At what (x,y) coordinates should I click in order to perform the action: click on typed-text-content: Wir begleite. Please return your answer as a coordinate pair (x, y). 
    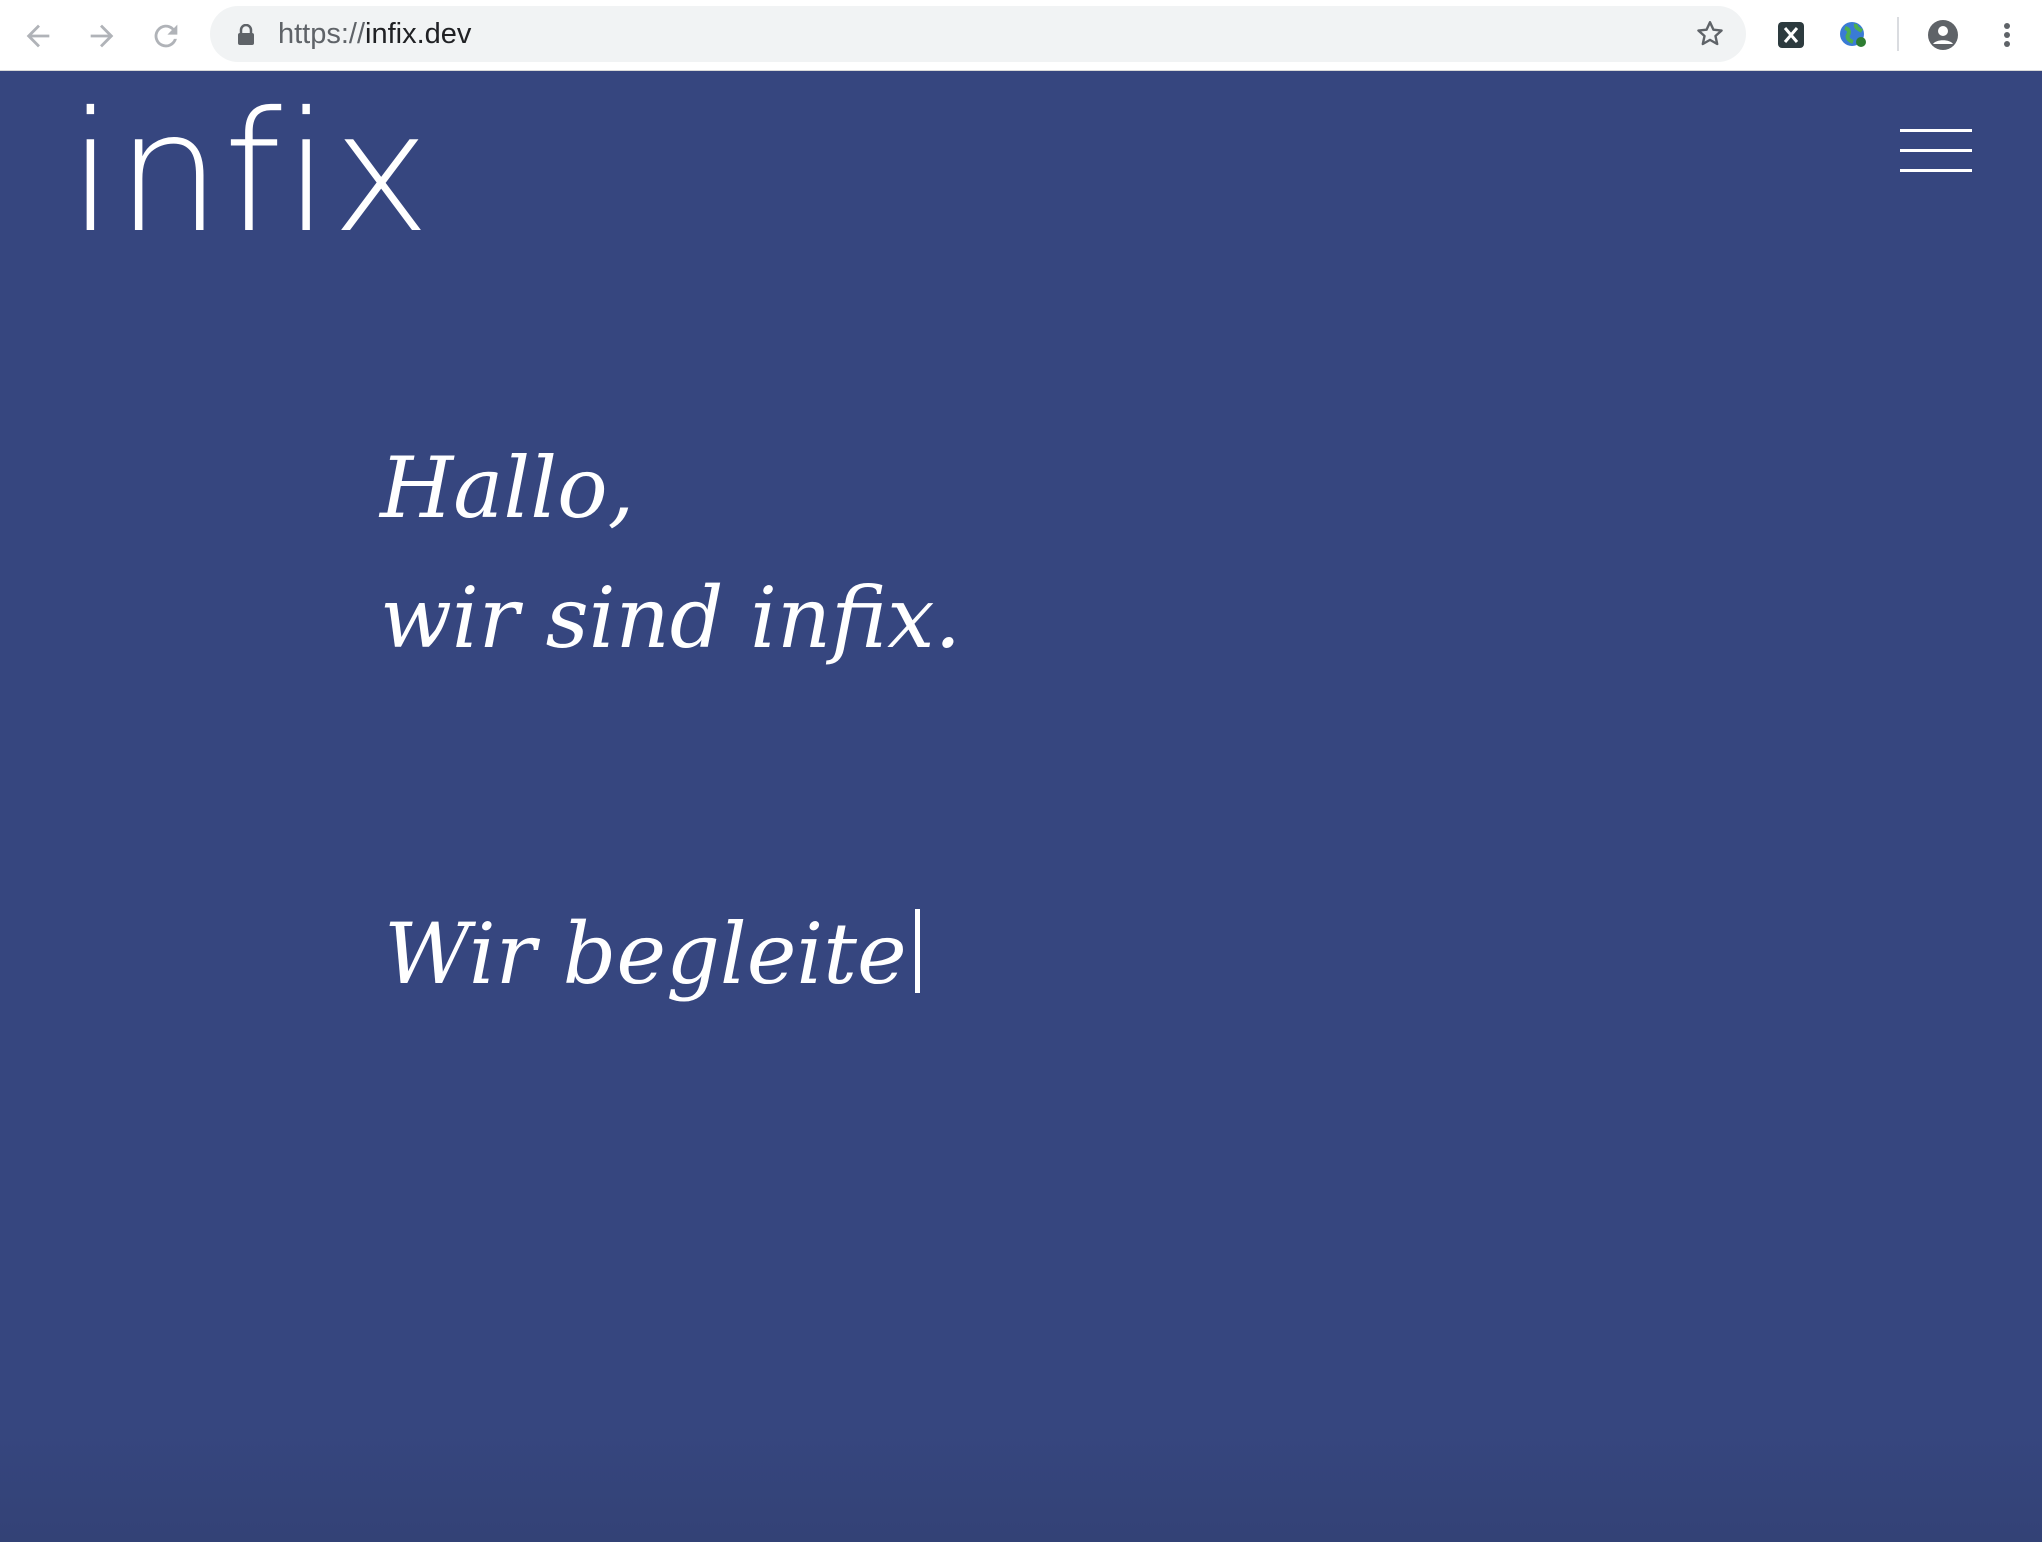
    Looking at the image, I should click on (645, 954).